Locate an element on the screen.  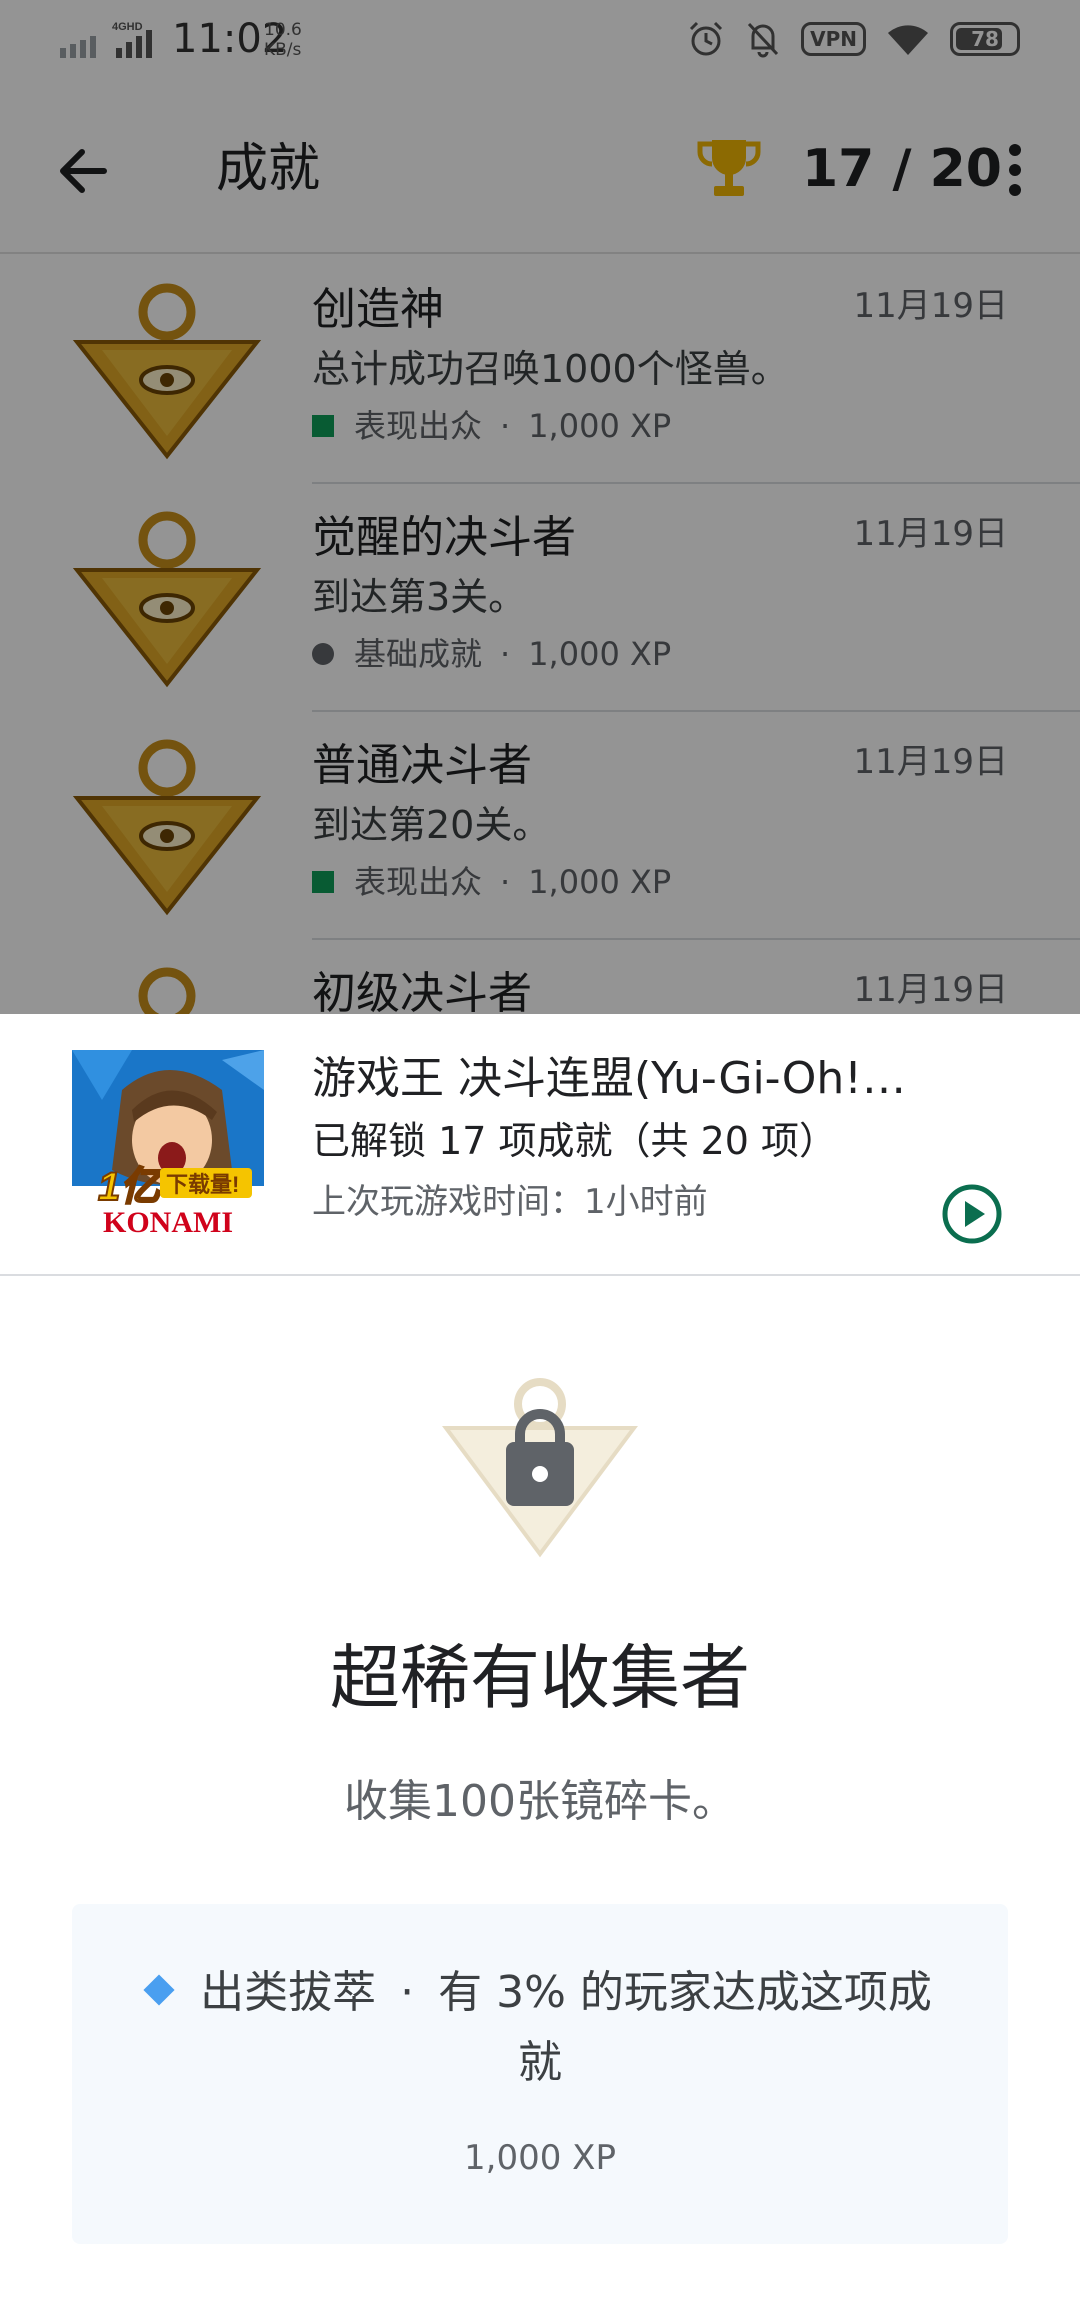
achievement-detail-description: 收集100张镜碎卡。 is located at coordinates (540, 1801).